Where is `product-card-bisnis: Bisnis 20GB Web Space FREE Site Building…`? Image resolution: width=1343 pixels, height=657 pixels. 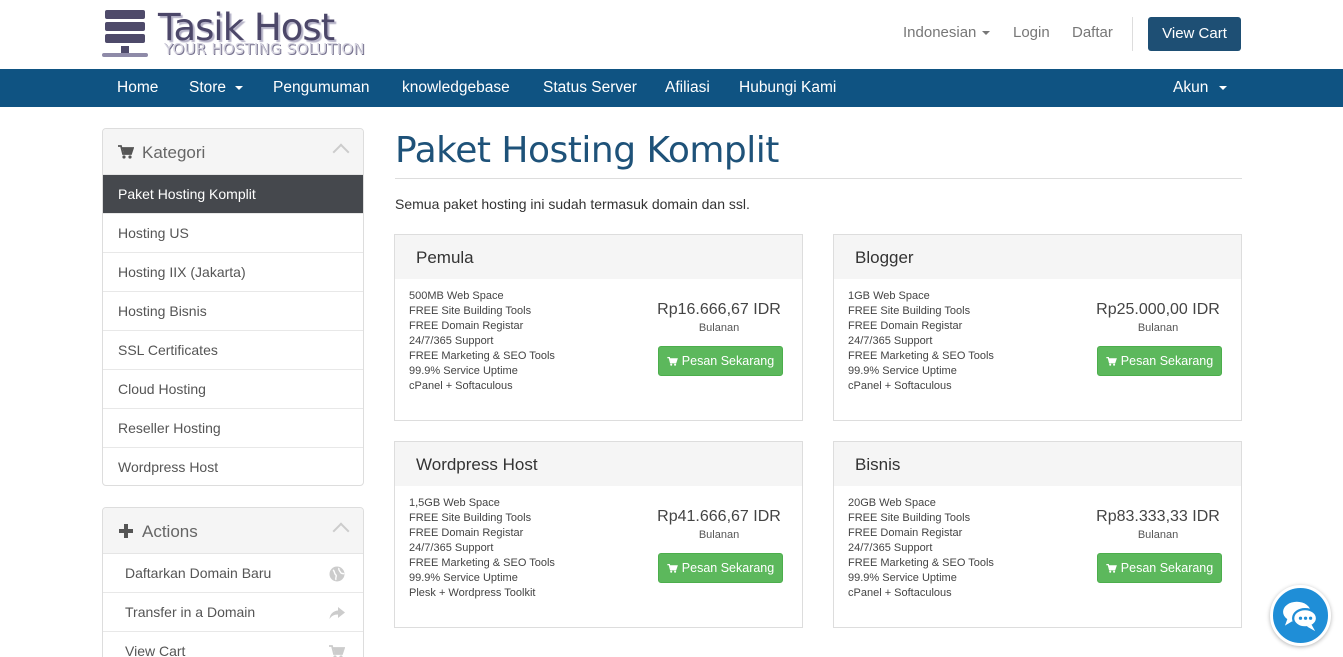 product-card-bisnis: Bisnis 20GB Web Space FREE Site Building… is located at coordinates (1037, 534).